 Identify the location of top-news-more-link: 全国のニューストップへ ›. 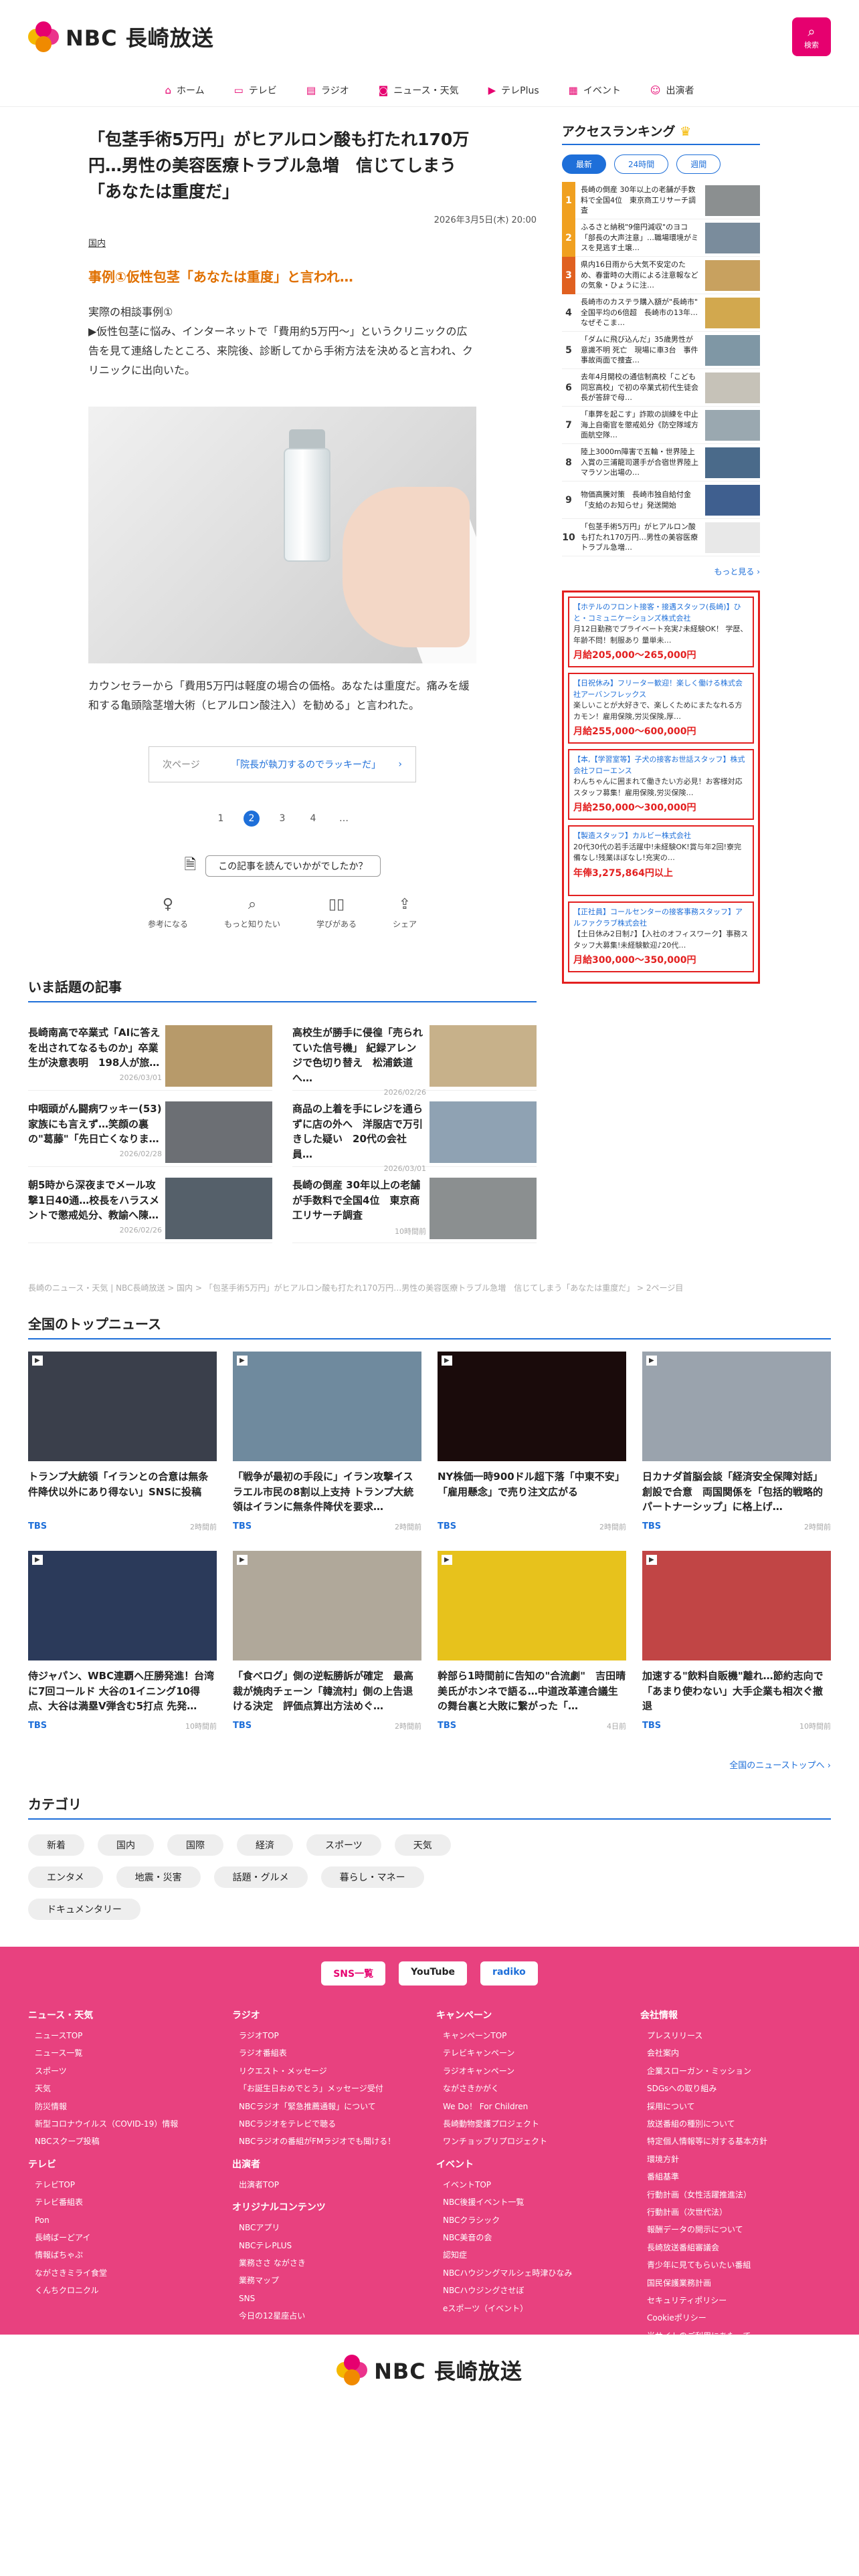
(429, 1764).